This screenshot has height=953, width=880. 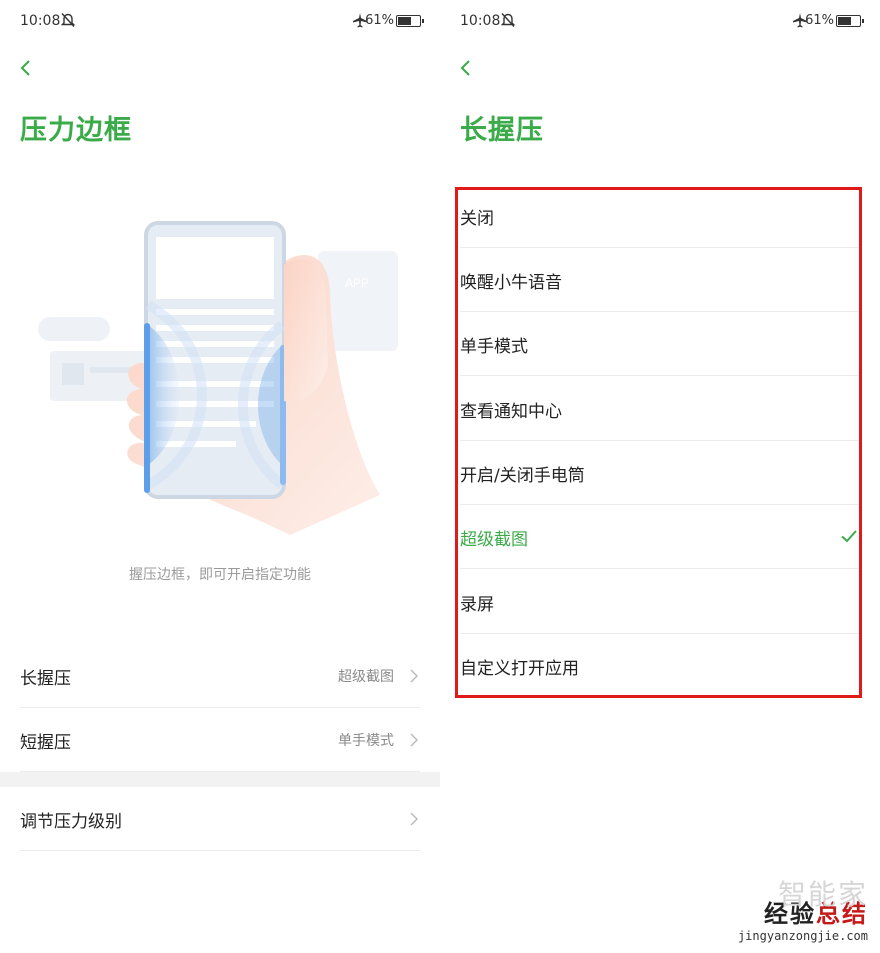 What do you see at coordinates (822, 894) in the screenshot?
I see `watermark-ghost-text: 智能家` at bounding box center [822, 894].